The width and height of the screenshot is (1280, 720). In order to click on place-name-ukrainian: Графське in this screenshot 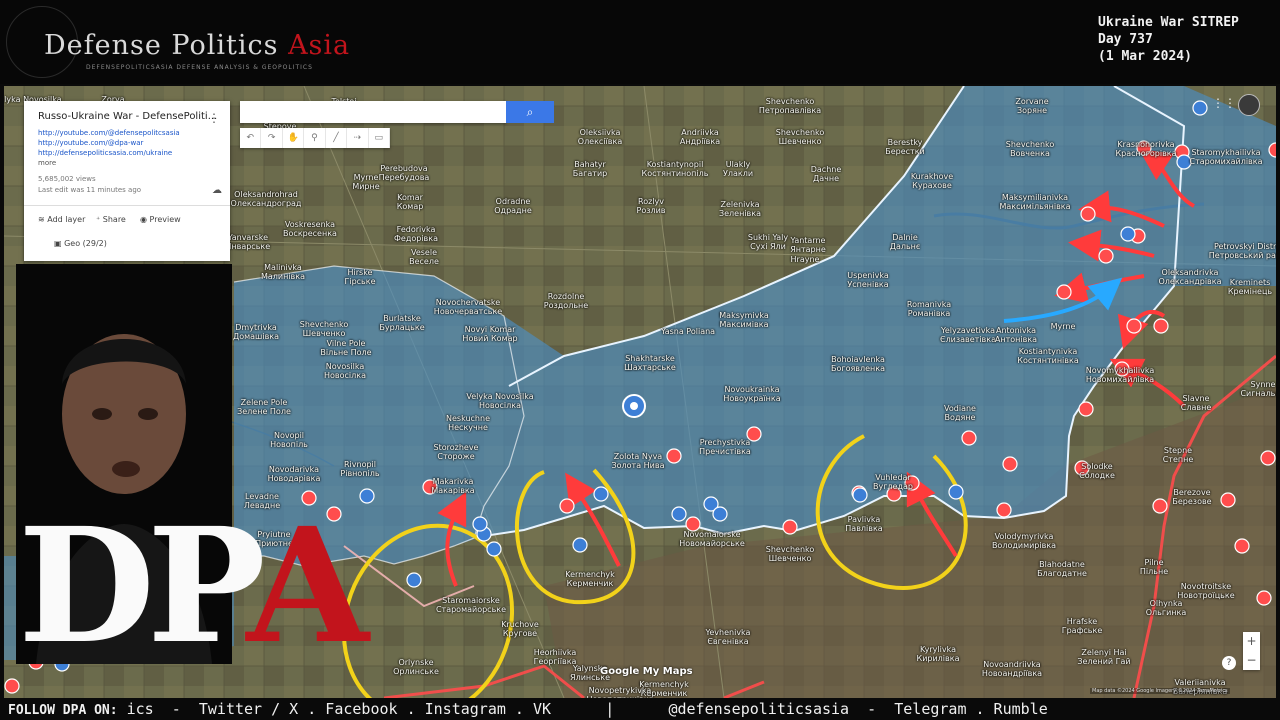, I will do `click(1082, 630)`.